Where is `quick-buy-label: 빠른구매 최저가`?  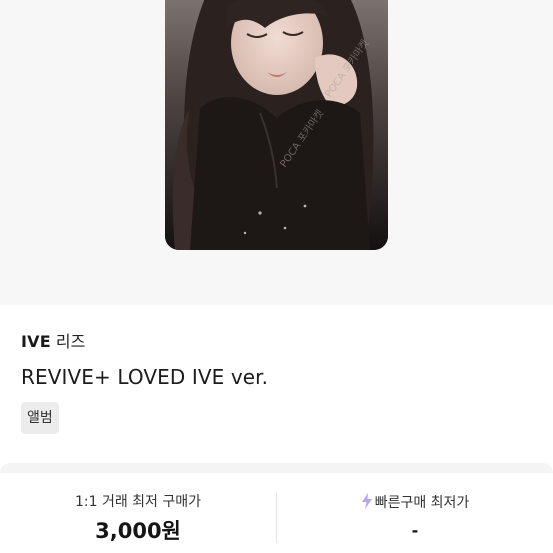 quick-buy-label: 빠른구매 최저가 is located at coordinates (422, 503).